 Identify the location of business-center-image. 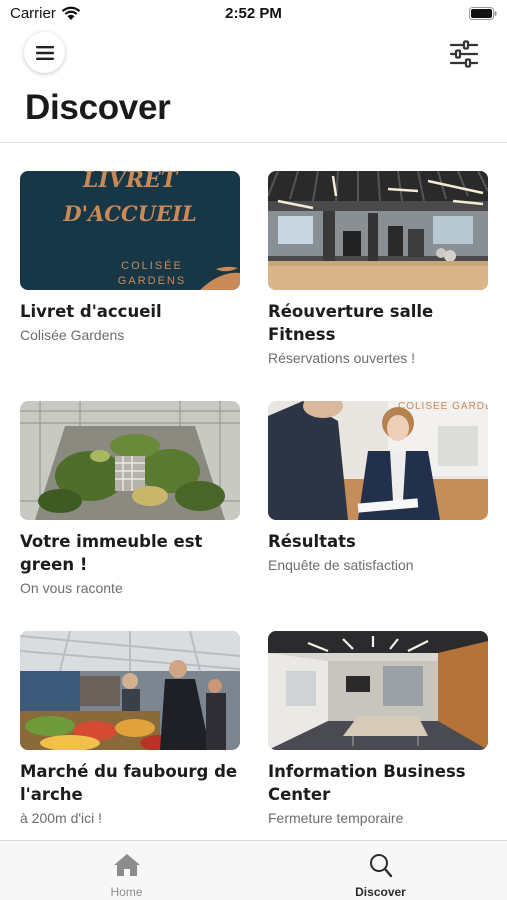
(378, 690).